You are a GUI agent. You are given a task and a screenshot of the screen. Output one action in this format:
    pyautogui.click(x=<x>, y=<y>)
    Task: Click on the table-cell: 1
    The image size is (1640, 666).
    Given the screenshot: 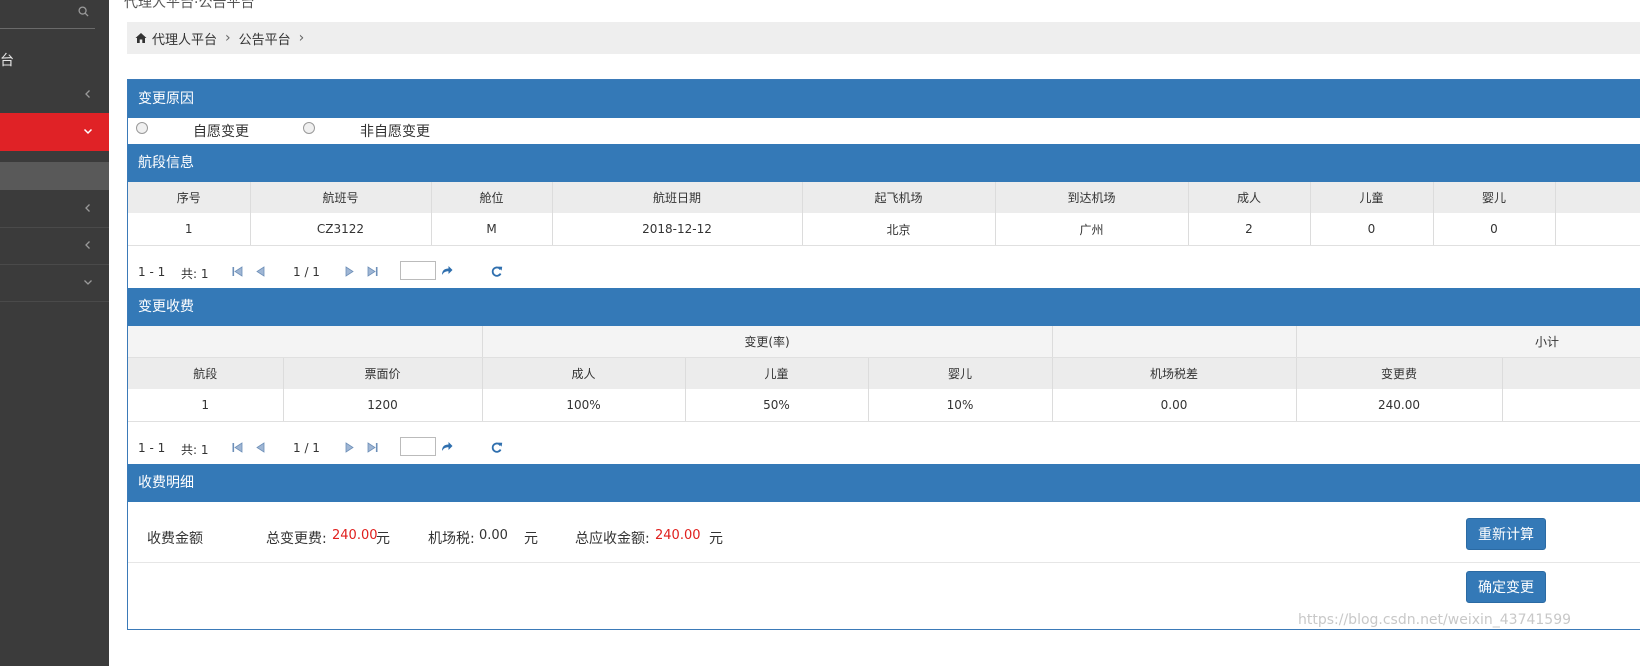 What is the action you would take?
    pyautogui.click(x=206, y=405)
    